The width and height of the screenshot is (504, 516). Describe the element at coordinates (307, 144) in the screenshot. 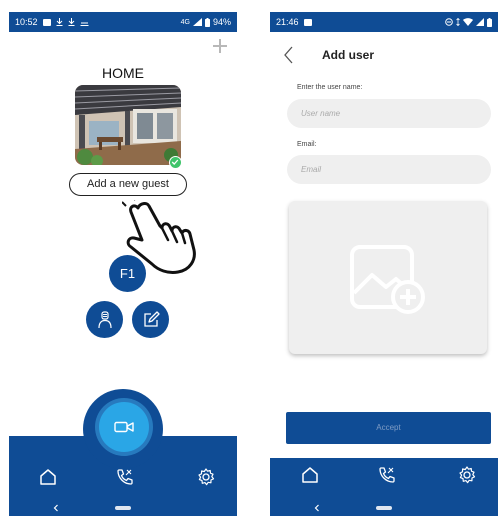

I see `email-label: Email:` at that location.